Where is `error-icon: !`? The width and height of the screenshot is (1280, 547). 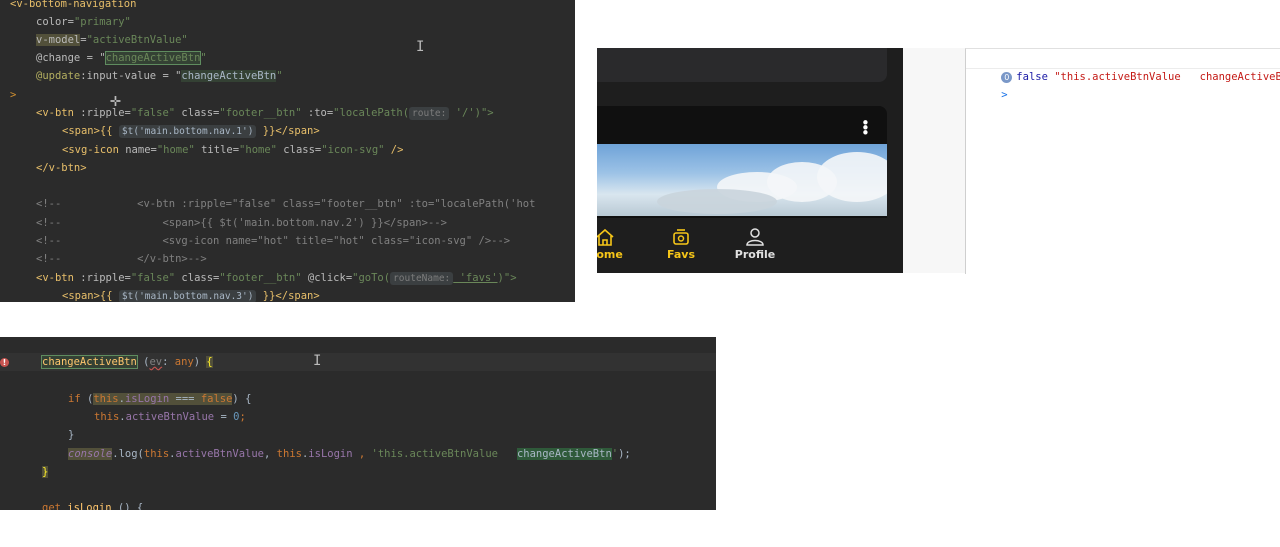
error-icon: ! is located at coordinates (4, 362).